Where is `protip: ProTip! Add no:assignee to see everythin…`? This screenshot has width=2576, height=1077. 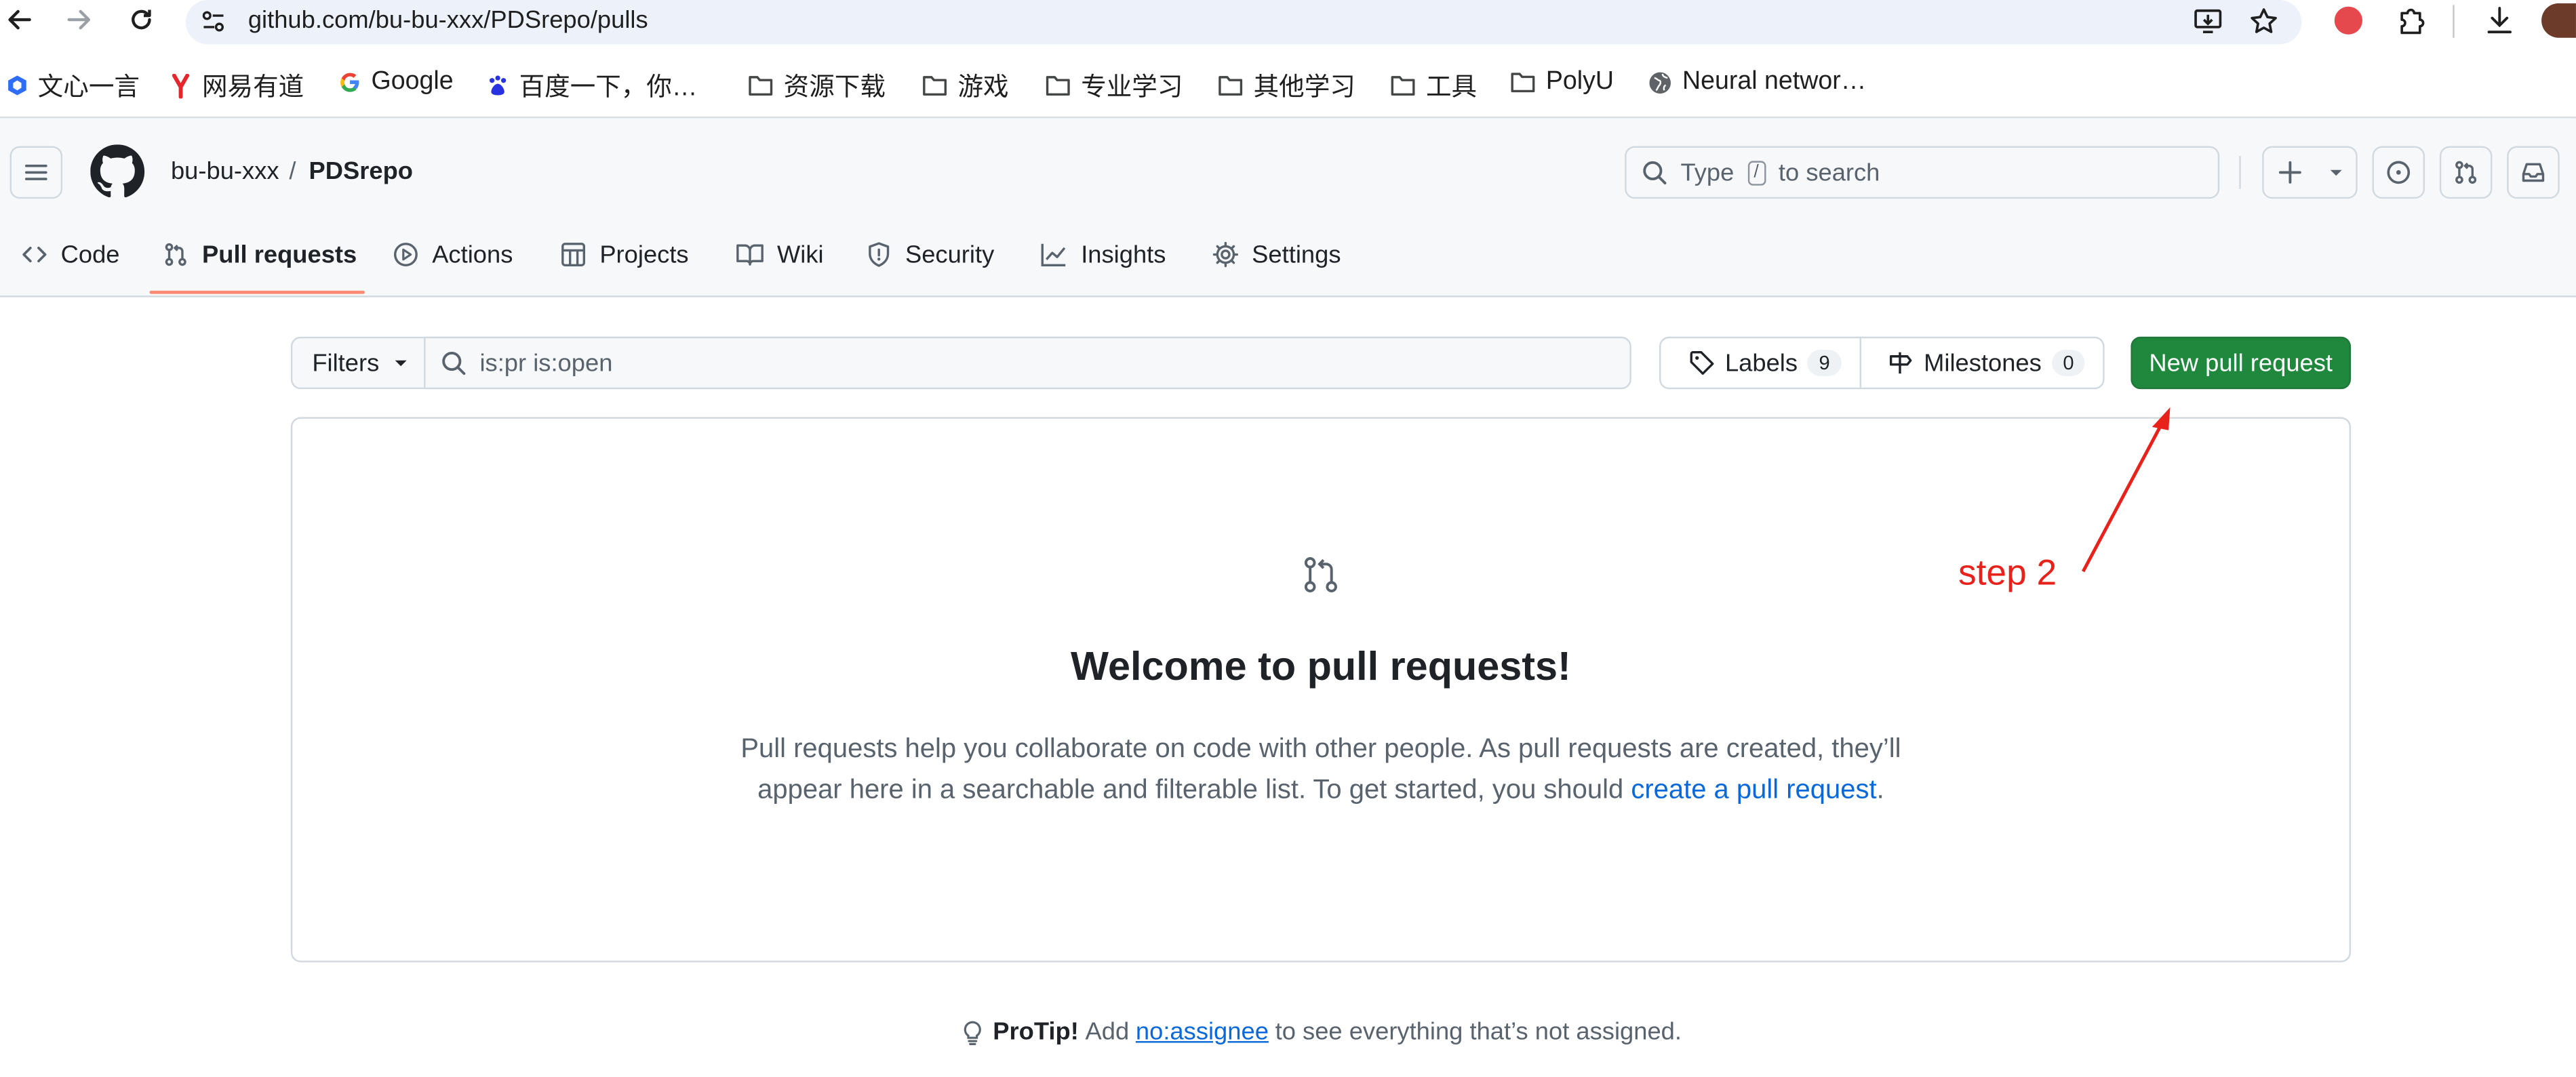 protip: ProTip! Add no:assignee to see everythin… is located at coordinates (1288, 1032).